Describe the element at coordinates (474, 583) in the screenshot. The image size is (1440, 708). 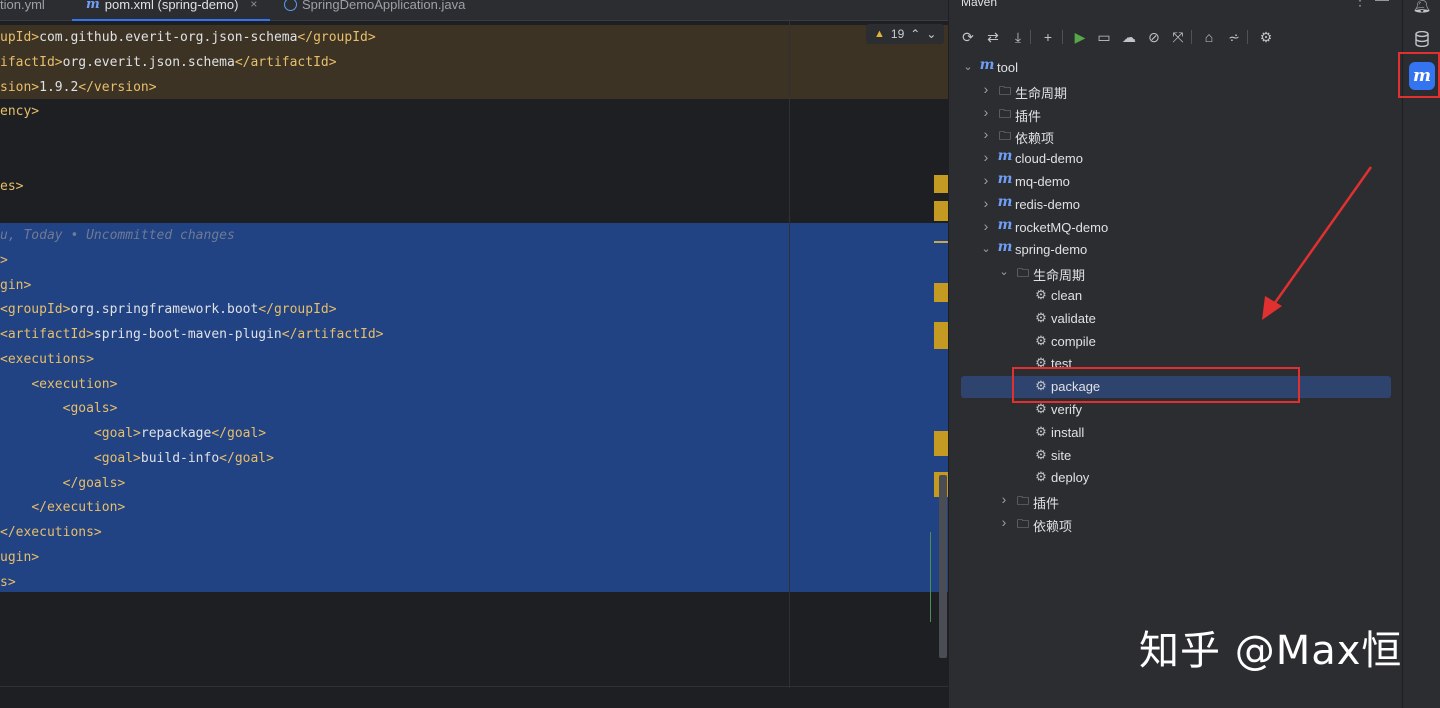
I see `code-line: s>` at that location.